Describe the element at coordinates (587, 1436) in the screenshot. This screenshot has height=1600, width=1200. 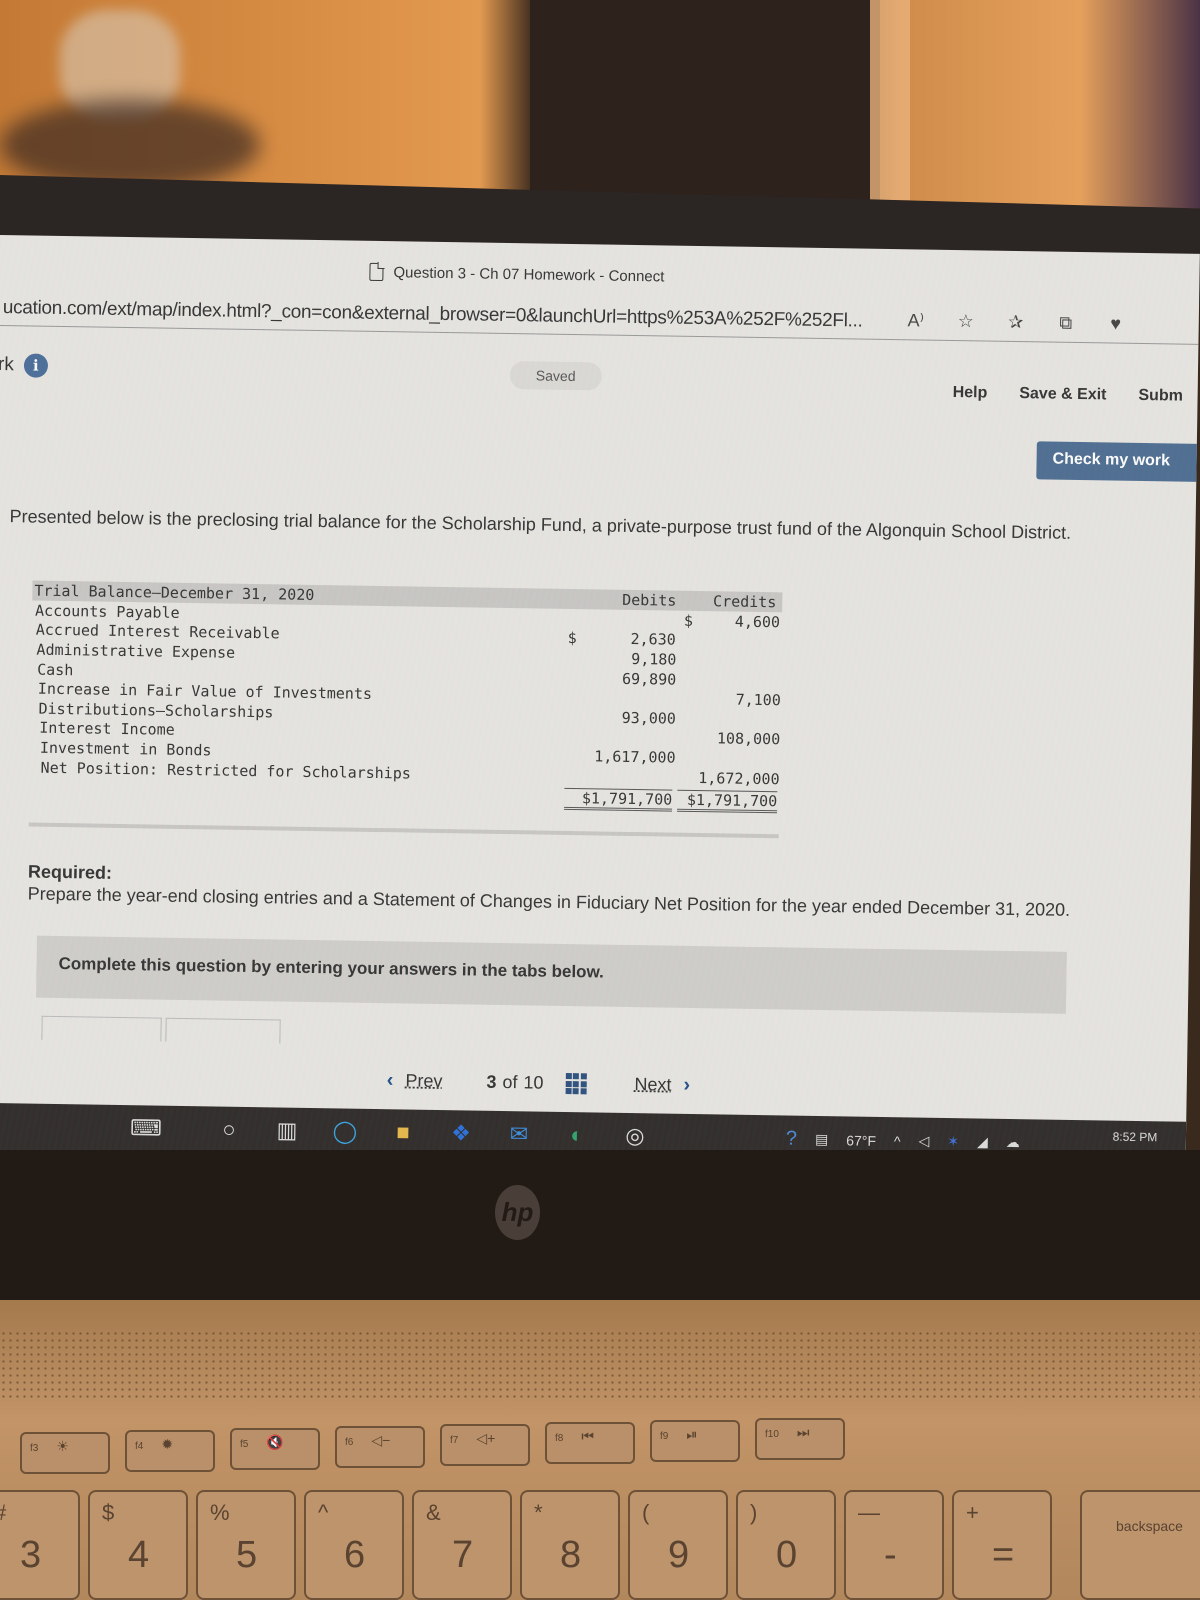
I see `key-glyph-icon: ⏮` at that location.